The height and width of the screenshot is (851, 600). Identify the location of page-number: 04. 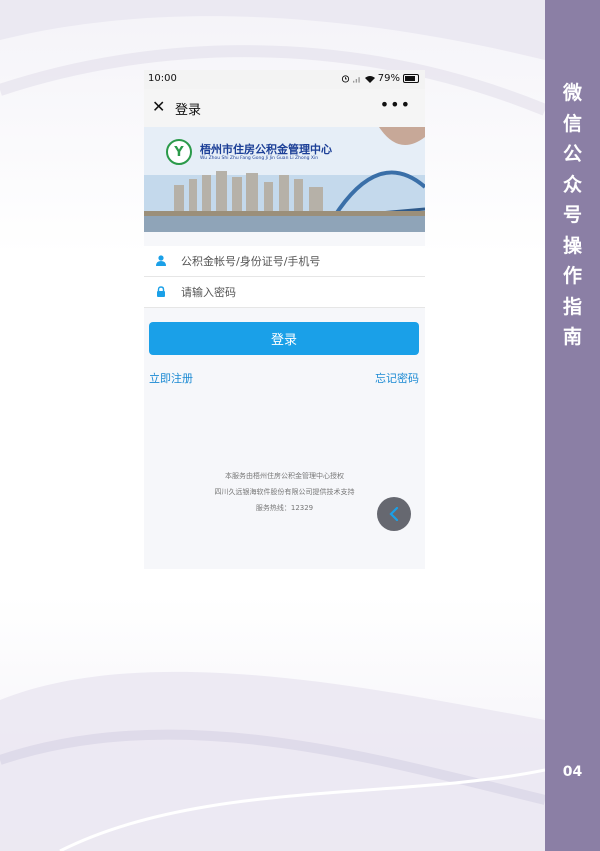
(572, 772).